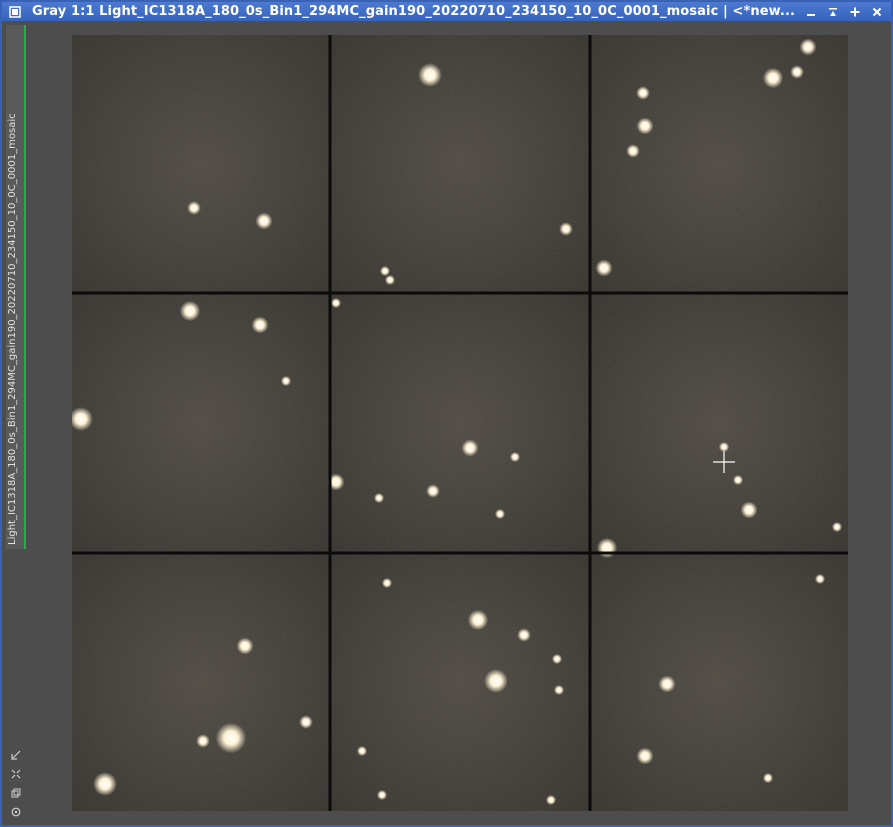  I want to click on side-toolbar, so click(16, 786).